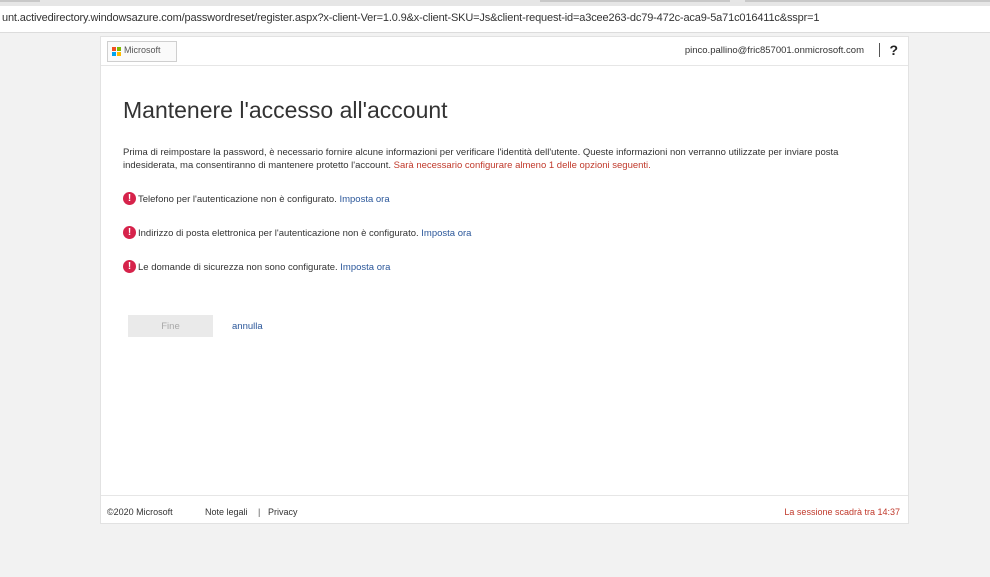 The height and width of the screenshot is (577, 990). I want to click on page-title: Mantenere l'accesso all'account, so click(285, 110).